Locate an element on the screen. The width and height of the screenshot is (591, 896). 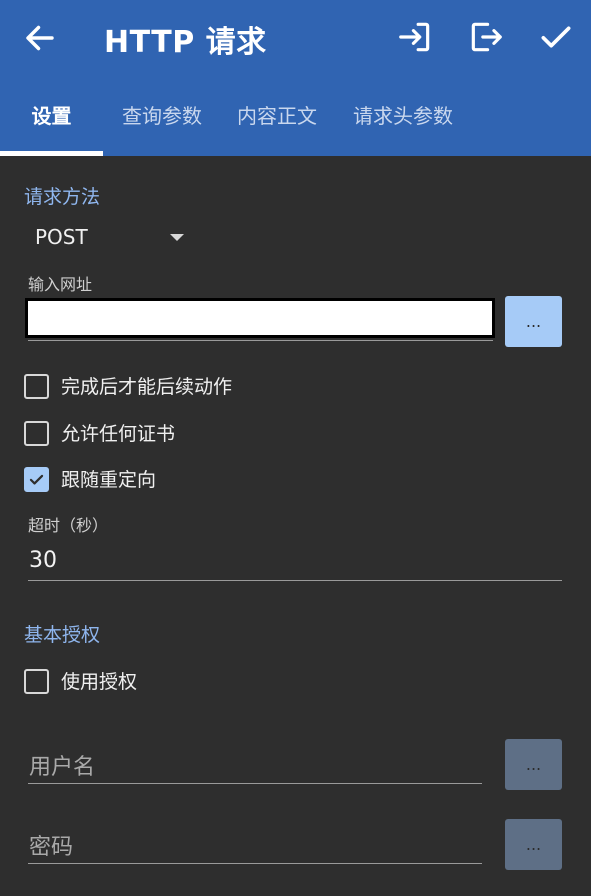
confirm-button is located at coordinates (556, 37).